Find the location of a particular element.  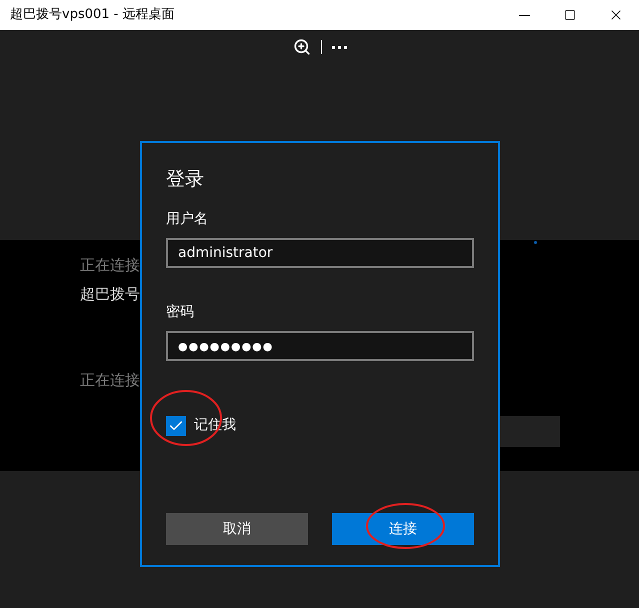

username-label: 用户名 is located at coordinates (187, 219).